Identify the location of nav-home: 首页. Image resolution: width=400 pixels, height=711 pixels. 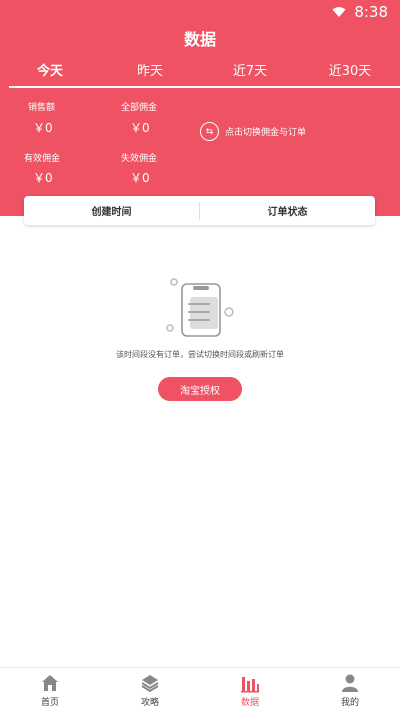
(50, 689).